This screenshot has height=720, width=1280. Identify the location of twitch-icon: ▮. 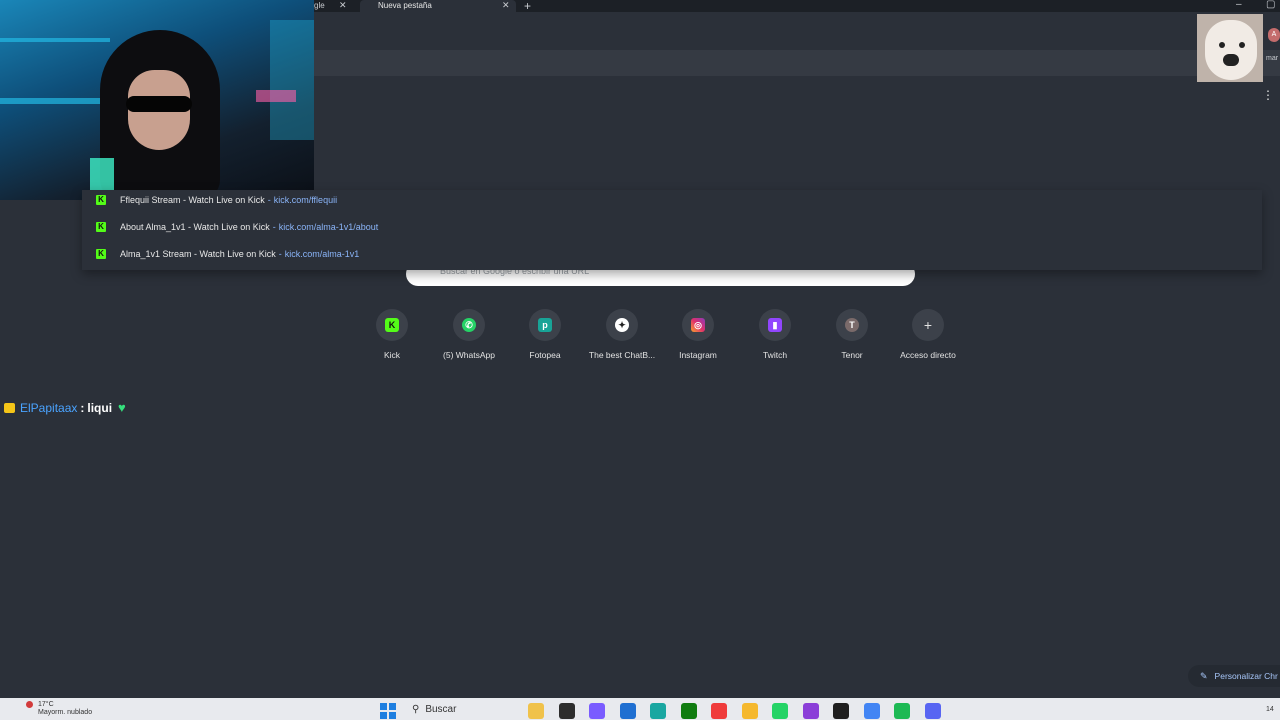
(775, 325).